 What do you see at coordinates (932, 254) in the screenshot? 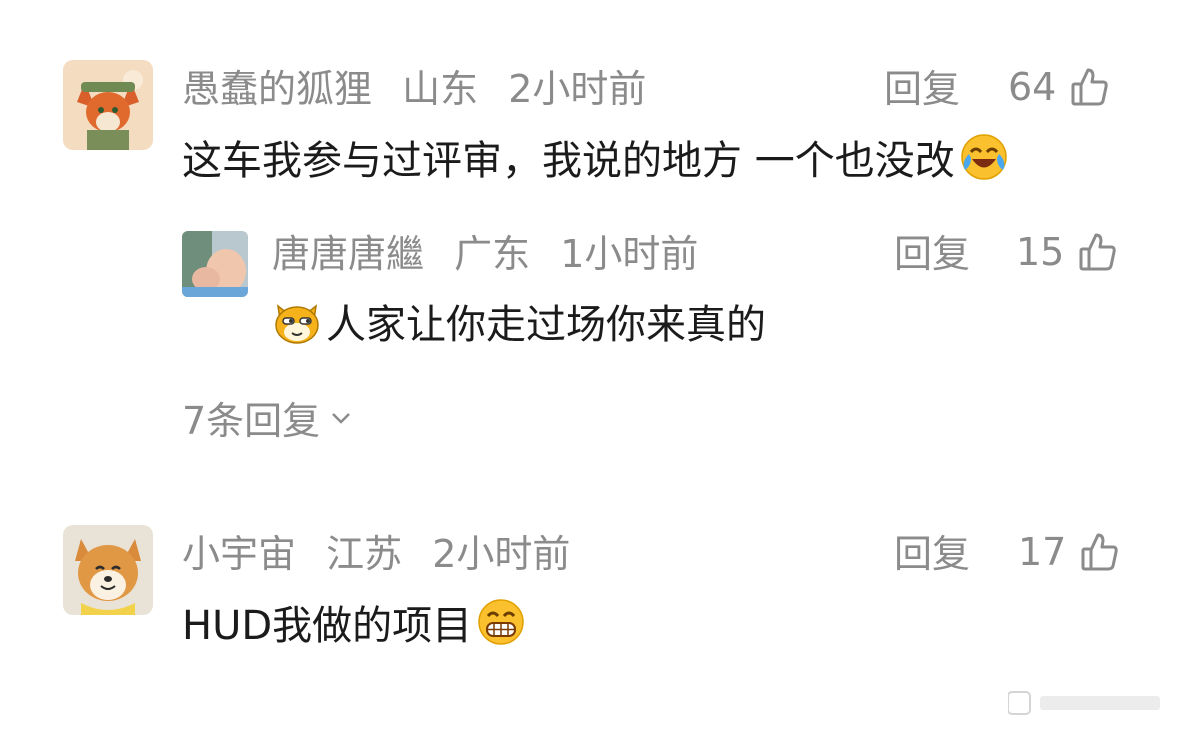
I see `reply-reply-button: 回复` at bounding box center [932, 254].